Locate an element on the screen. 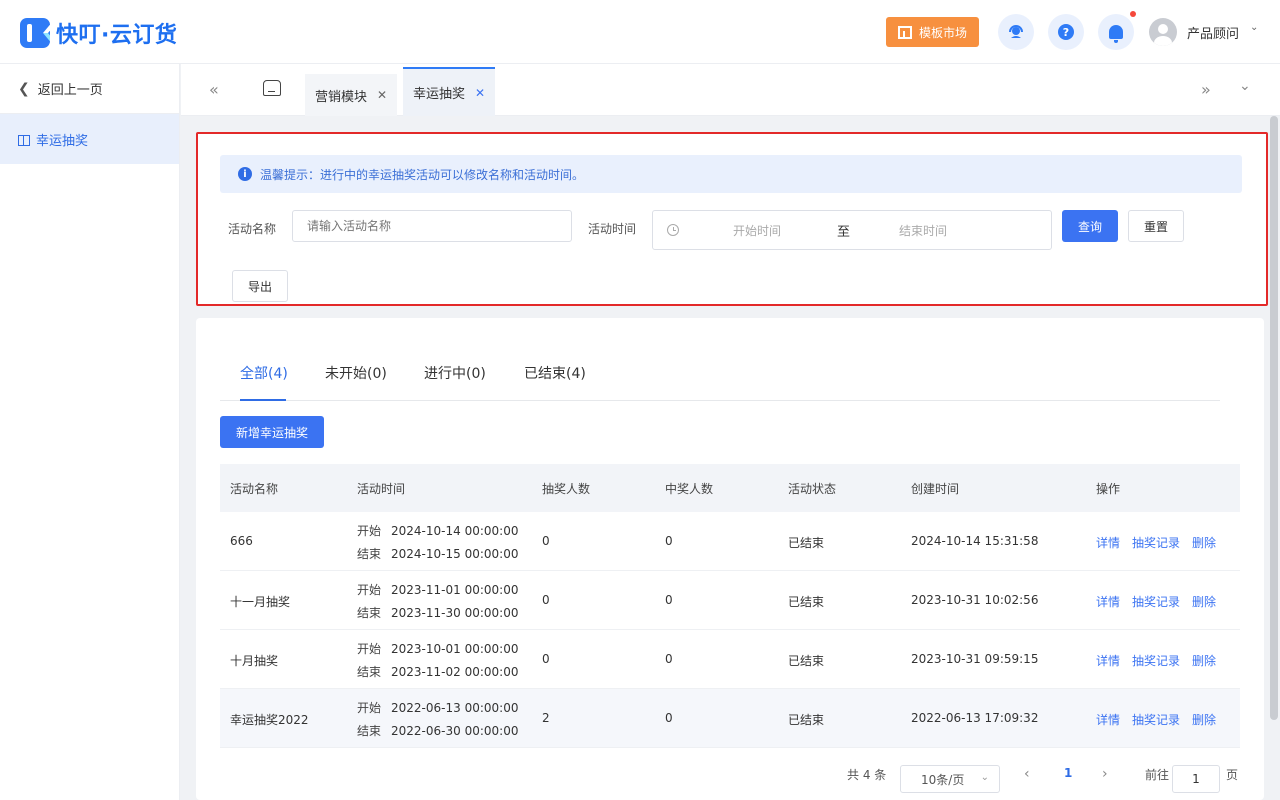 This screenshot has width=1280, height=800. back-button: ❮ 返回上一页 is located at coordinates (89, 89).